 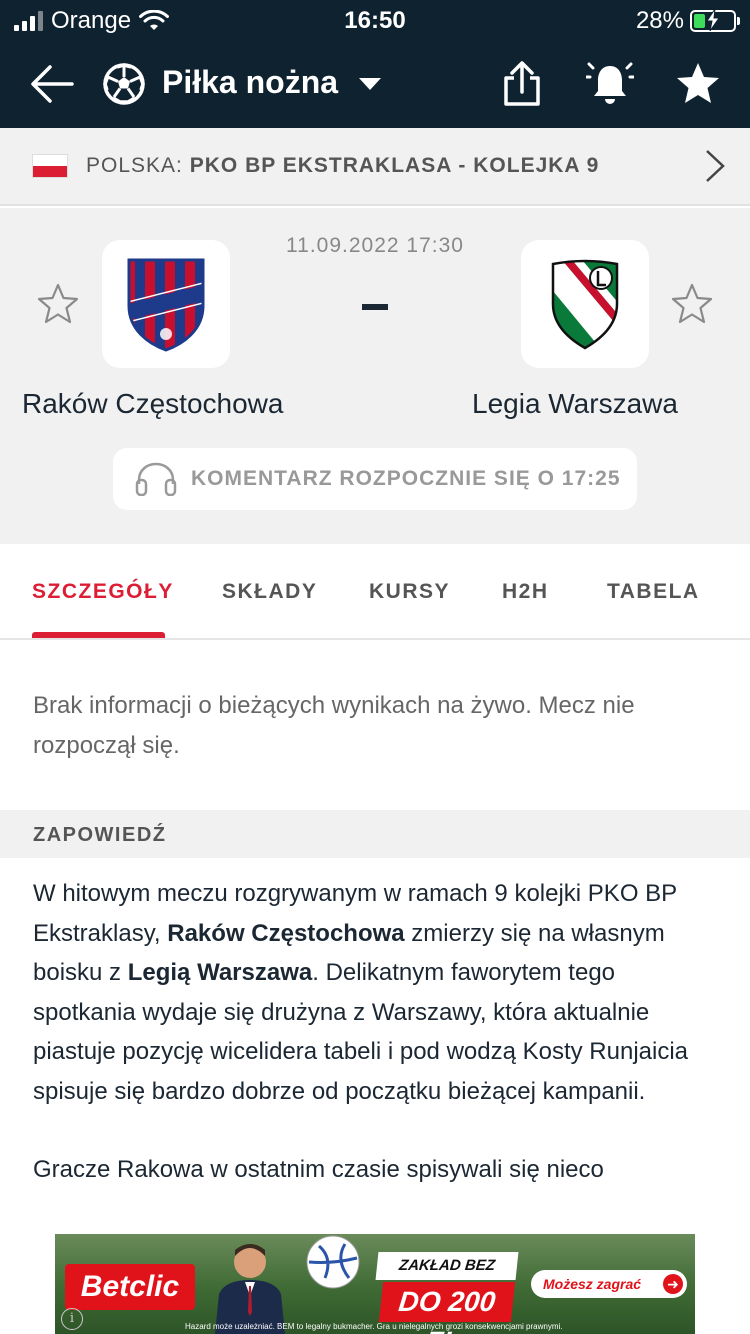 I want to click on home-team-name: Raków Częstochowa, so click(x=152, y=404).